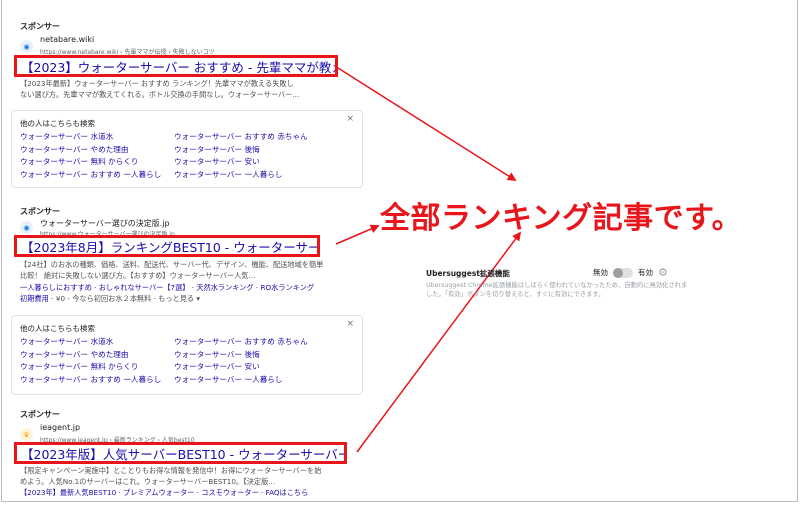 The width and height of the screenshot is (800, 505). What do you see at coordinates (468, 273) in the screenshot?
I see `ubersuggest-title: Ubersuggest拡張機能` at bounding box center [468, 273].